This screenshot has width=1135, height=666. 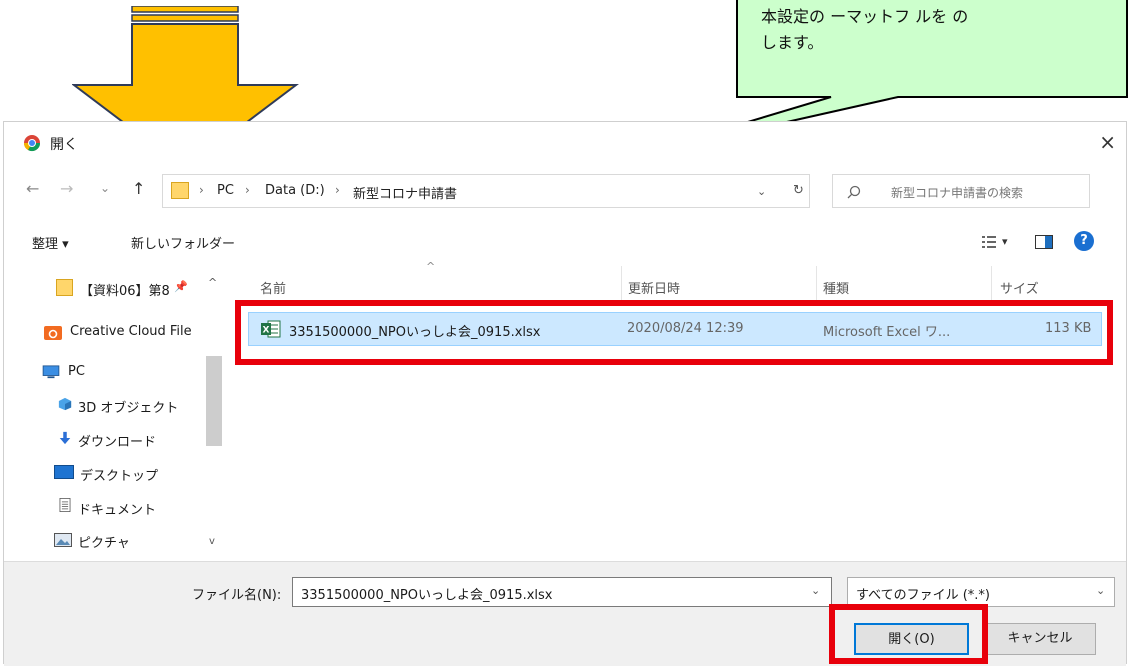 What do you see at coordinates (63, 540) in the screenshot?
I see `pictures-icon` at bounding box center [63, 540].